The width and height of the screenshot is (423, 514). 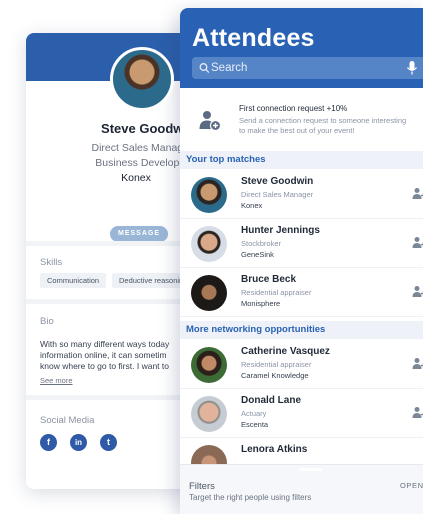 What do you see at coordinates (297, 130) in the screenshot?
I see `promo-description-line: to make the best out of your event!` at bounding box center [297, 130].